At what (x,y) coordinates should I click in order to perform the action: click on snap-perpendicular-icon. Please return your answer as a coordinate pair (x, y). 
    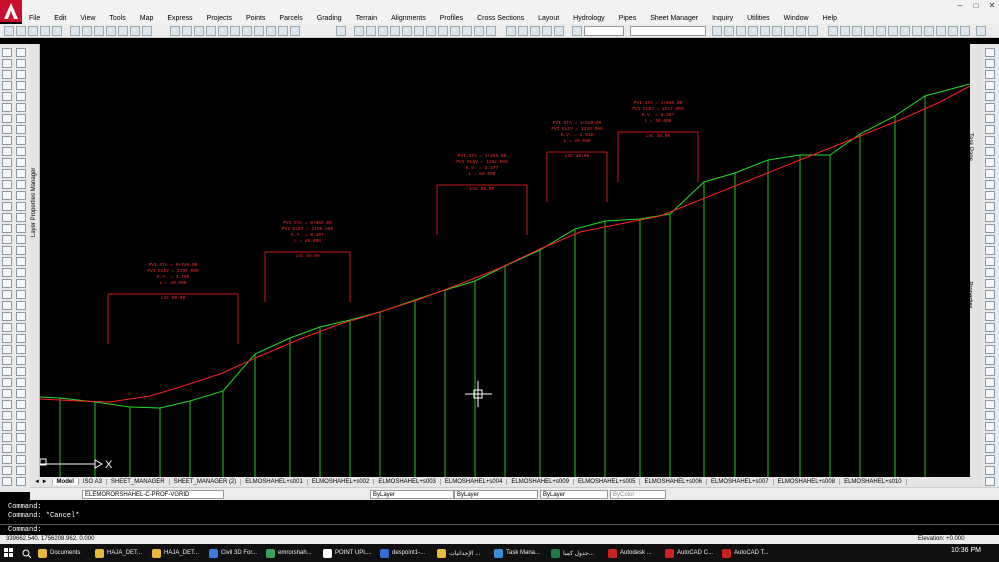
    Looking at the image, I should click on (917, 31).